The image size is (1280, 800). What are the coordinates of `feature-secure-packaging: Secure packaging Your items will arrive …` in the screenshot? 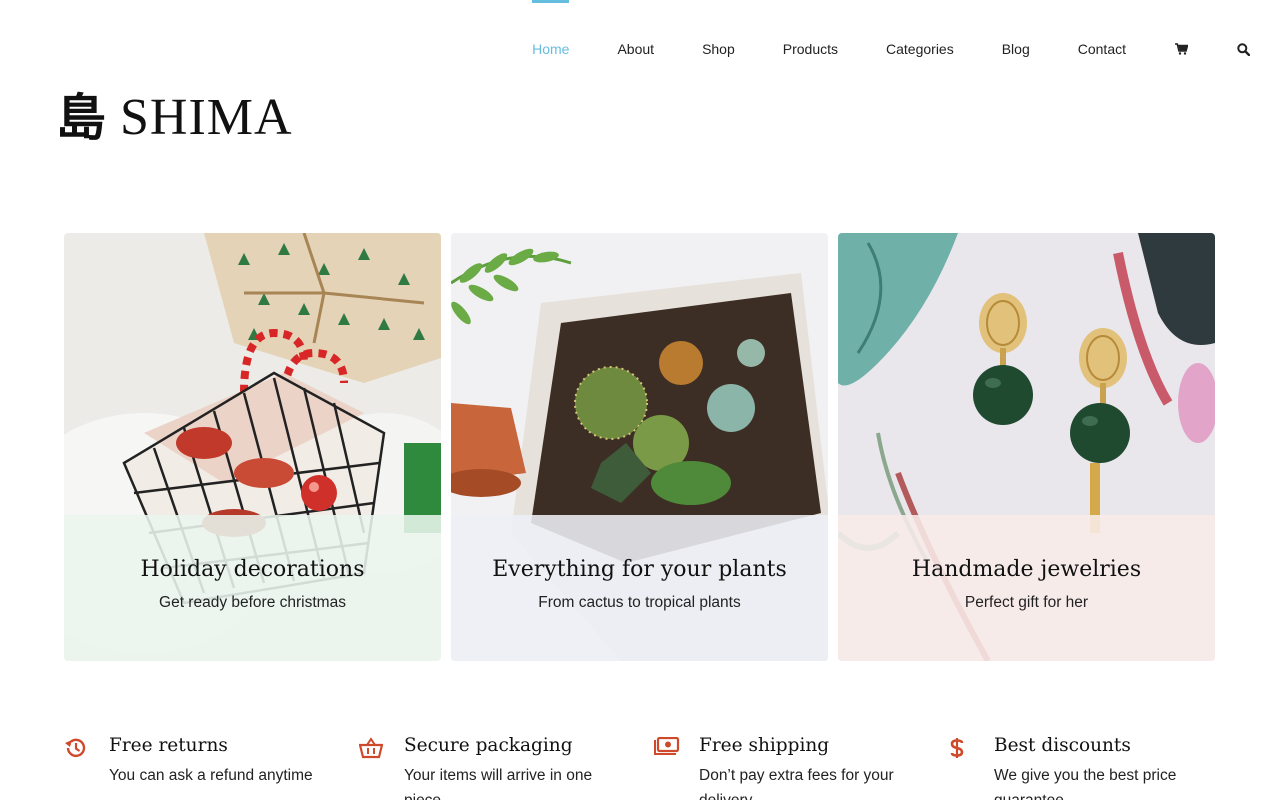 It's located at (506, 767).